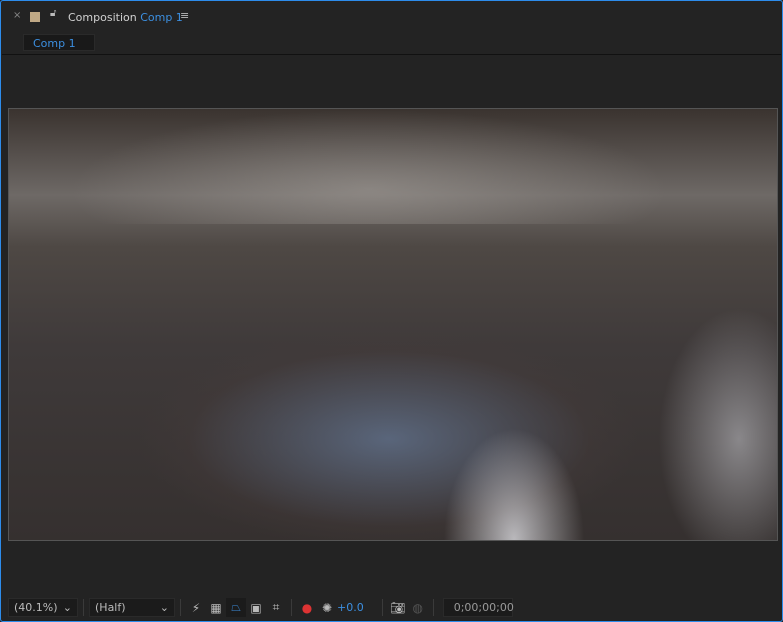 The height and width of the screenshot is (622, 783). I want to click on region-of-interest-icon: ▣, so click(256, 607).